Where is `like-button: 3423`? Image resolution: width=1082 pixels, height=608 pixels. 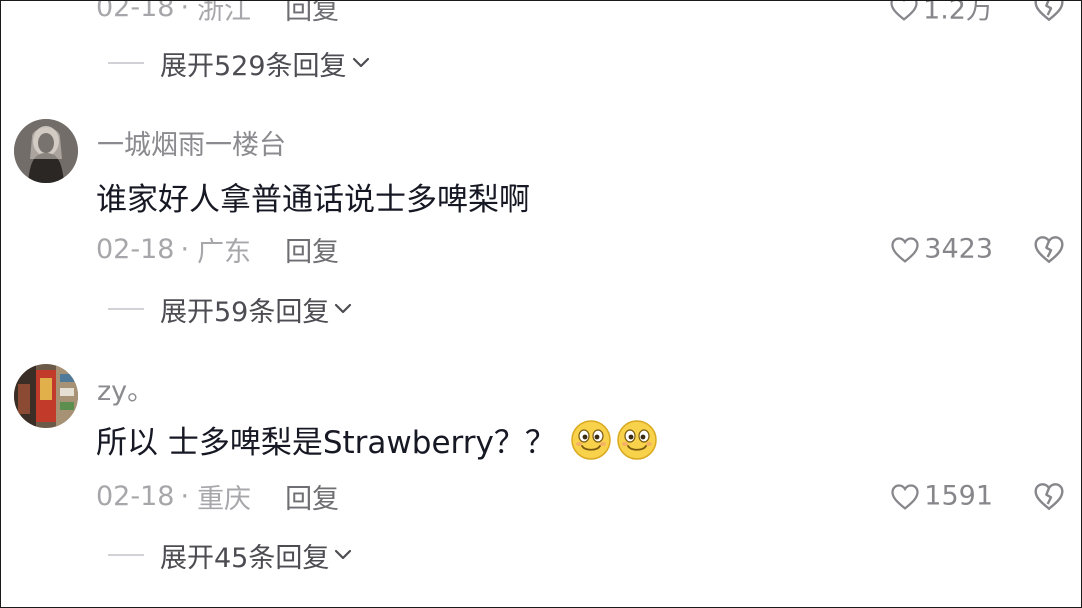 like-button: 3423 is located at coordinates (941, 249).